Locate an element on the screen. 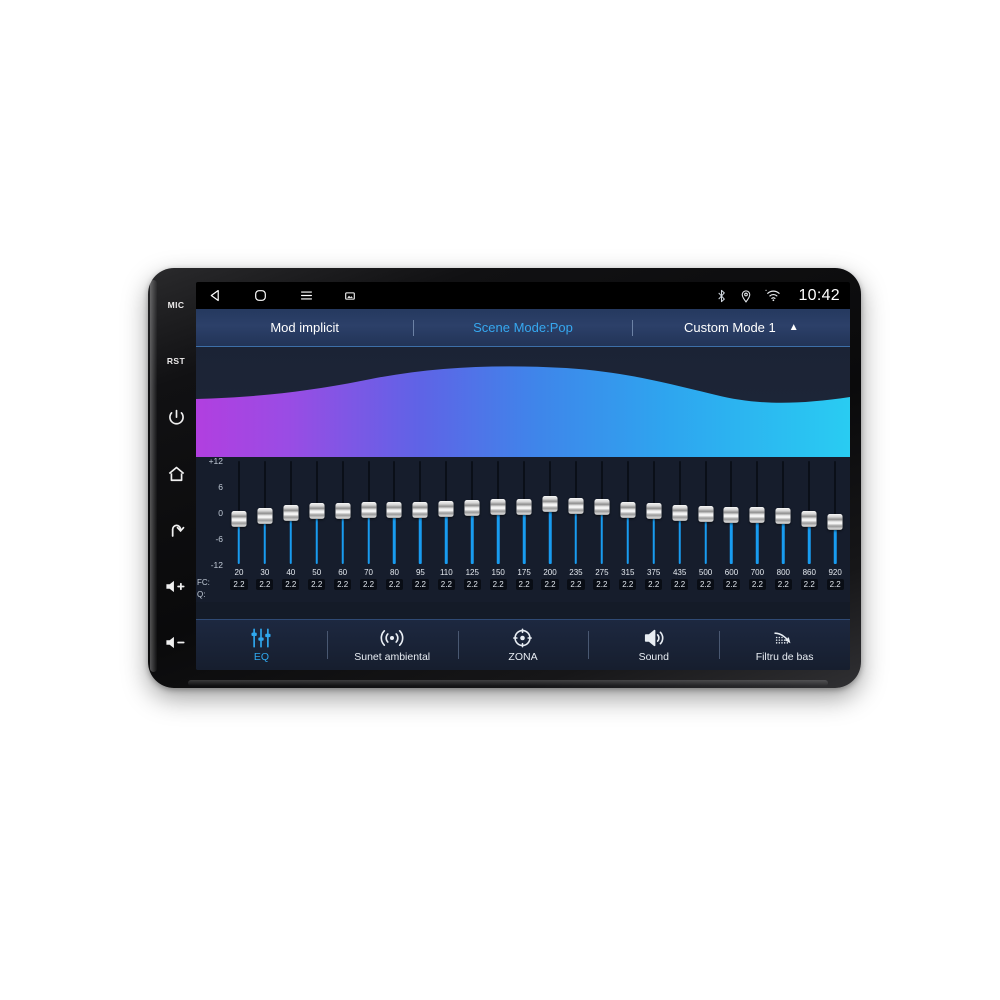 Image resolution: width=1000 pixels, height=1000 pixels. eq-band: 860 2.2 is located at coordinates (809, 529).